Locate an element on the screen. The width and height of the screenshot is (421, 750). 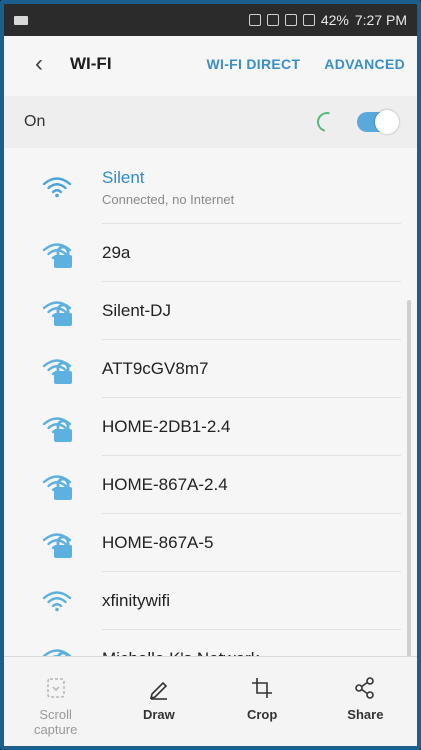
network-name: xfinitywifi is located at coordinates (136, 600).